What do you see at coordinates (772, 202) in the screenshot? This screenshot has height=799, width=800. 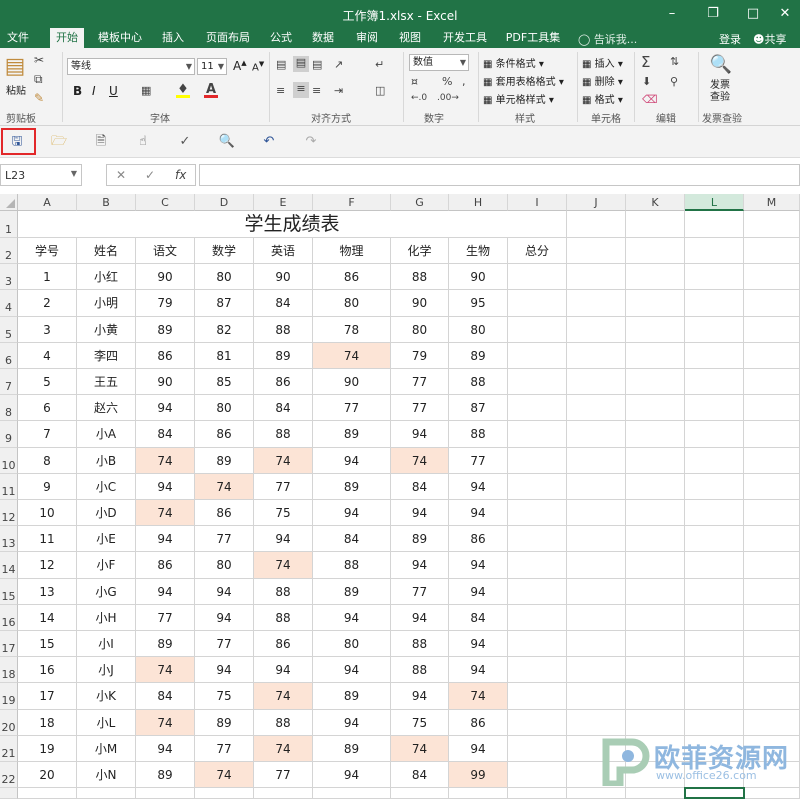 I see `column-header: M` at bounding box center [772, 202].